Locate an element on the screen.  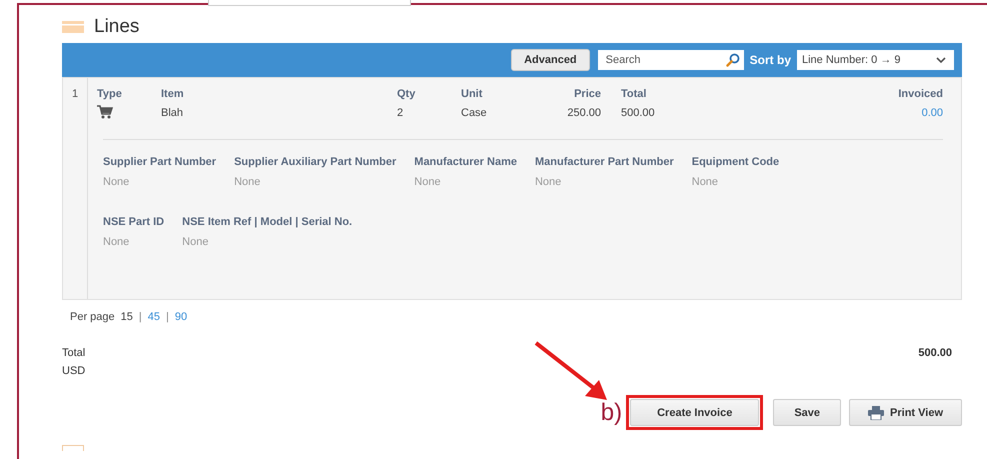
column-header: Type is located at coordinates (110, 94).